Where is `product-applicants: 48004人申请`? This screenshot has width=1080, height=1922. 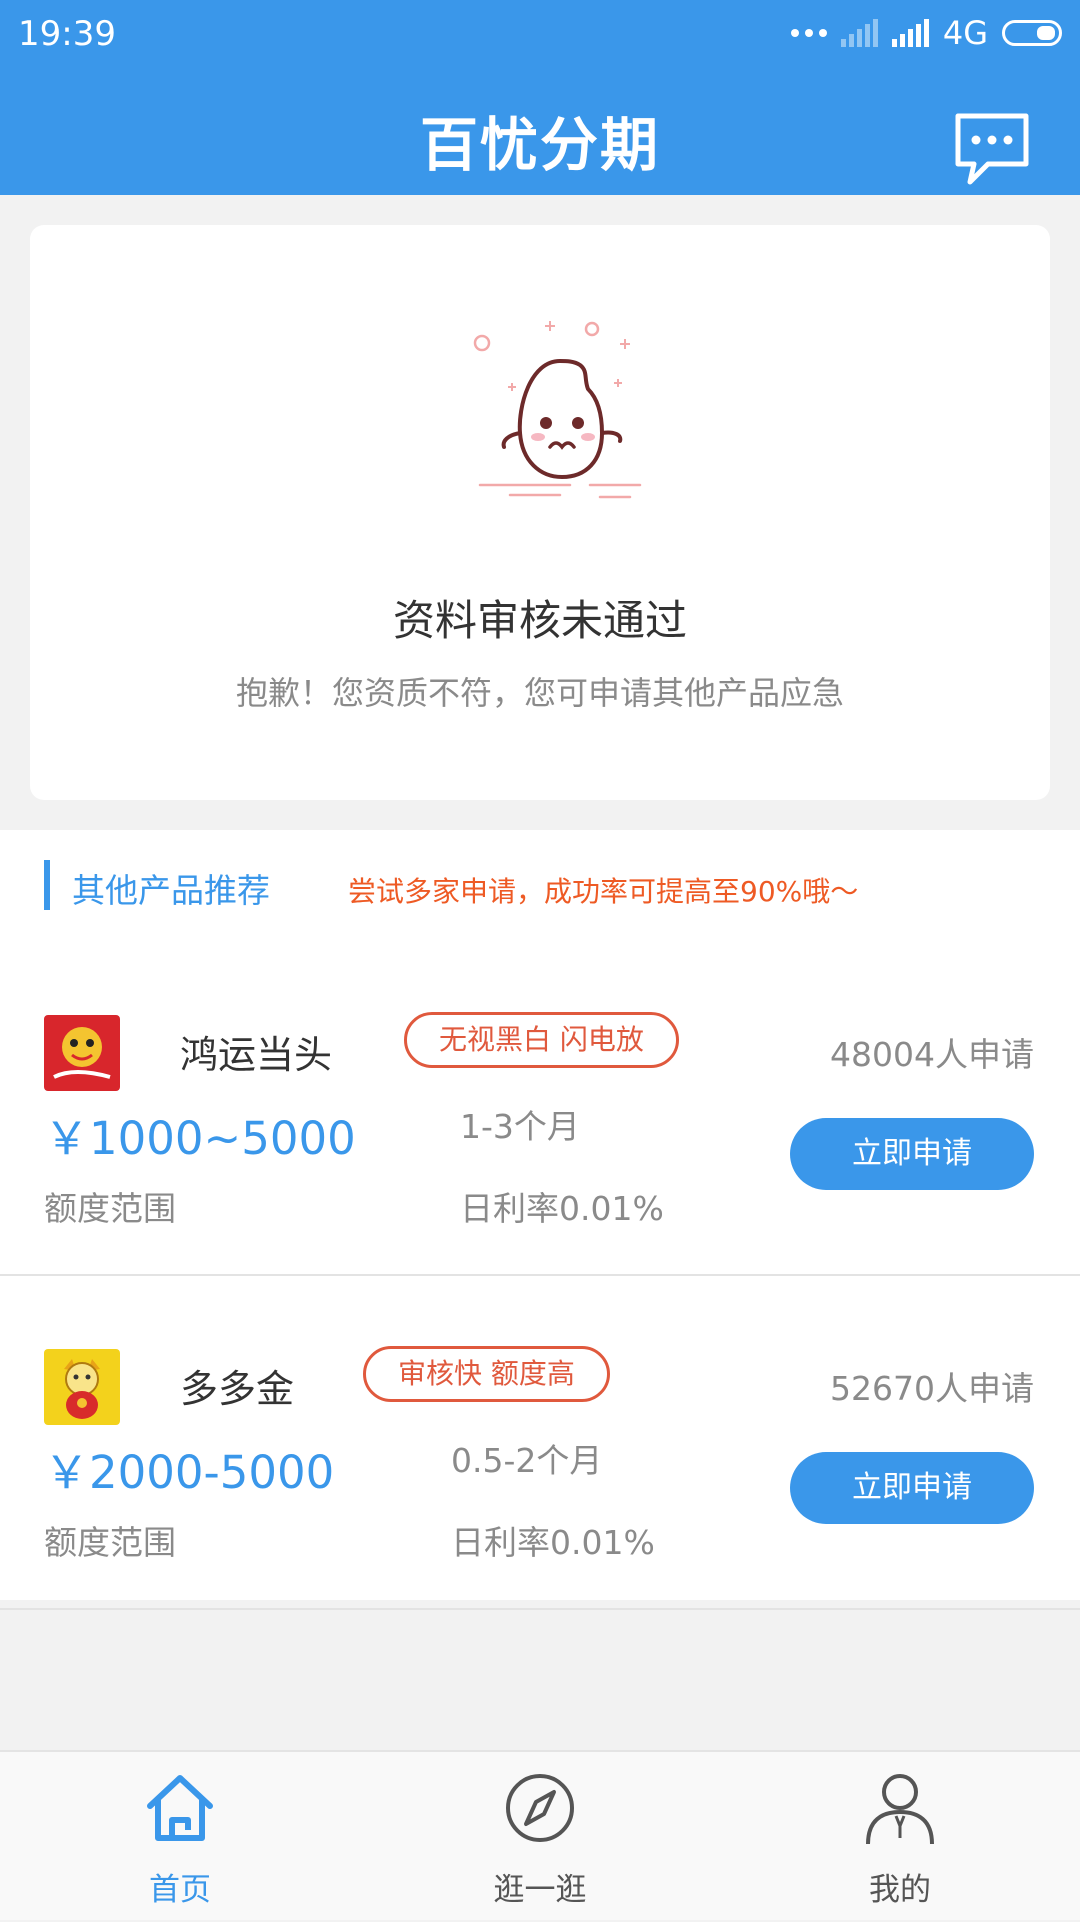
product-applicants: 48004人申请 is located at coordinates (932, 1054).